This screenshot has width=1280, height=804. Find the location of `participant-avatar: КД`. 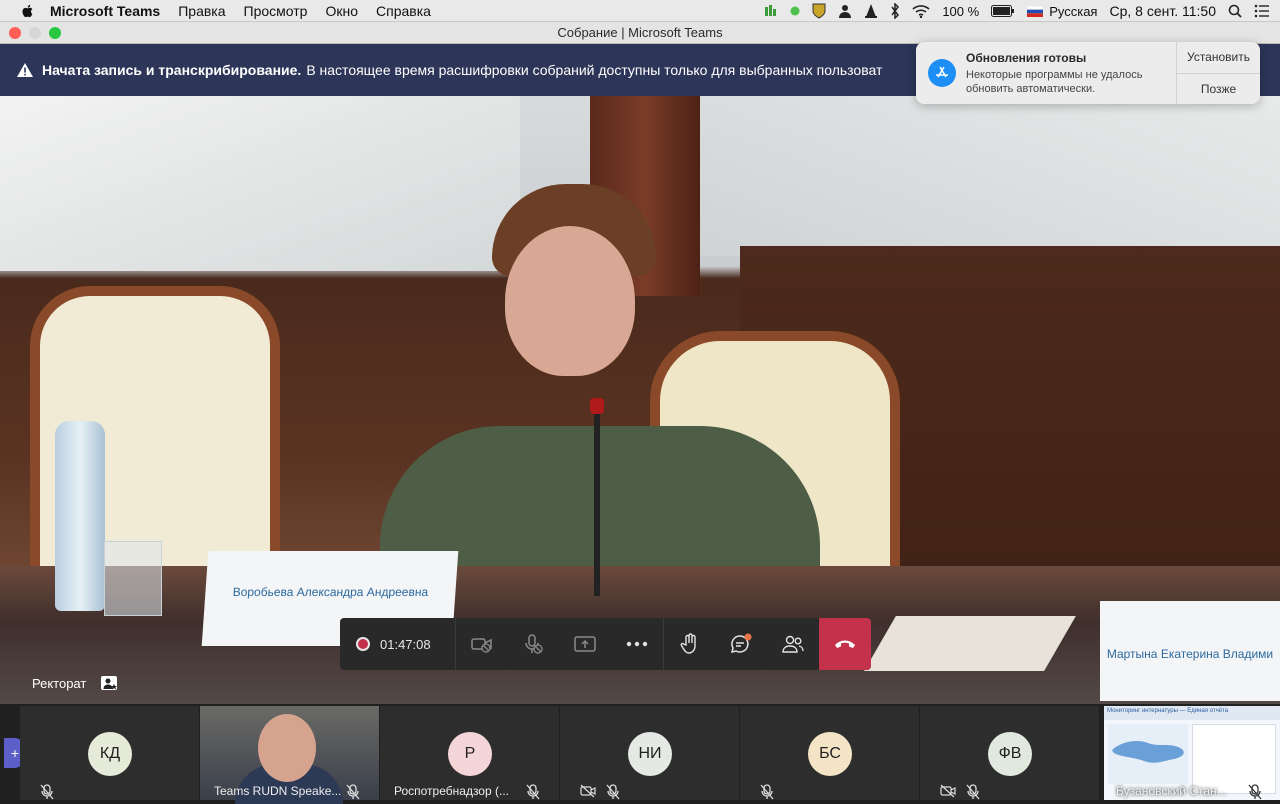

participant-avatar: КД is located at coordinates (110, 754).